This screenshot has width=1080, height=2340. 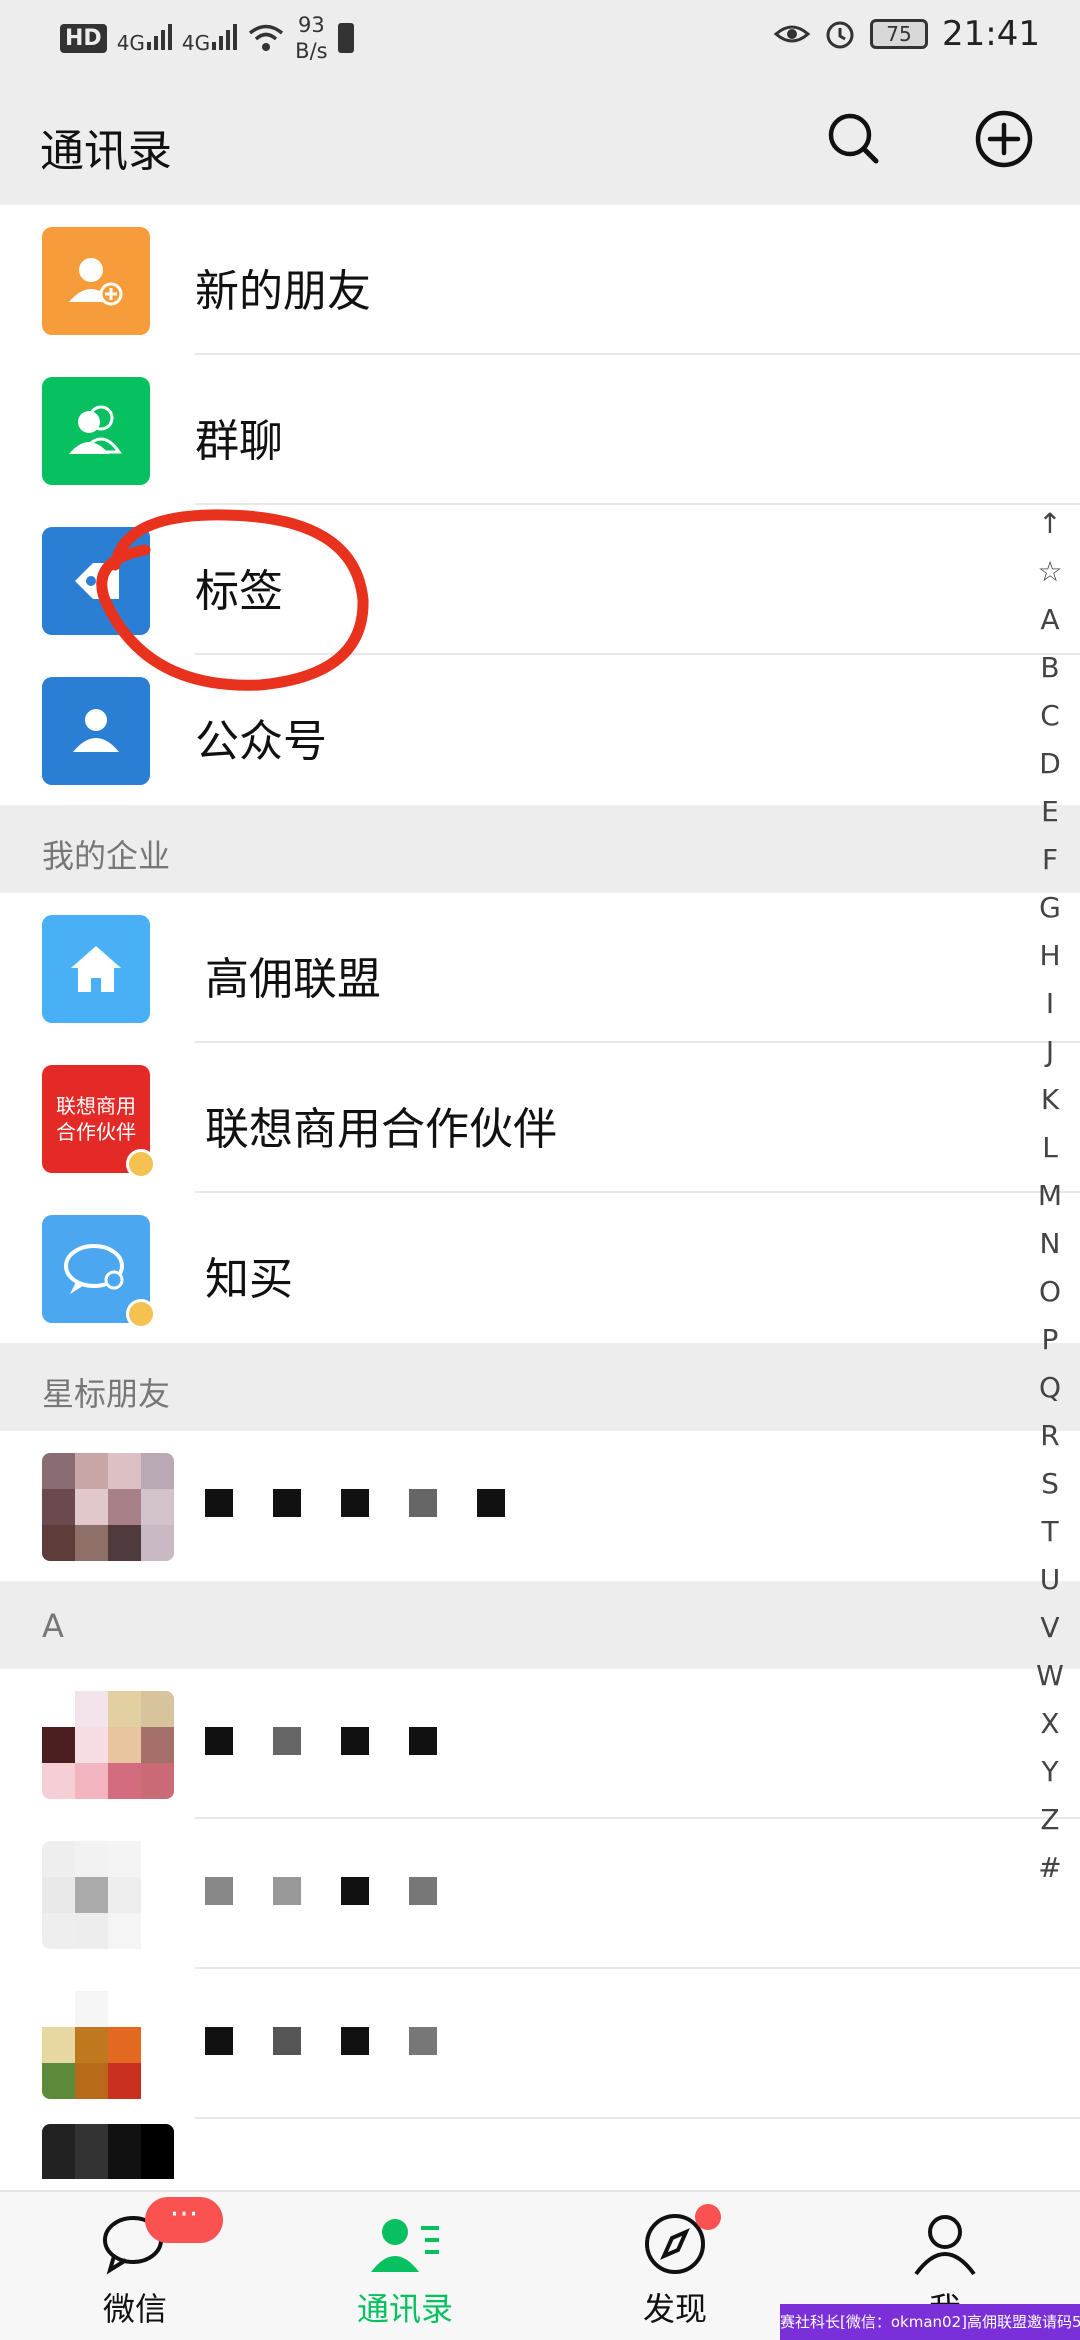 I want to click on new-friends-icon, so click(x=96, y=281).